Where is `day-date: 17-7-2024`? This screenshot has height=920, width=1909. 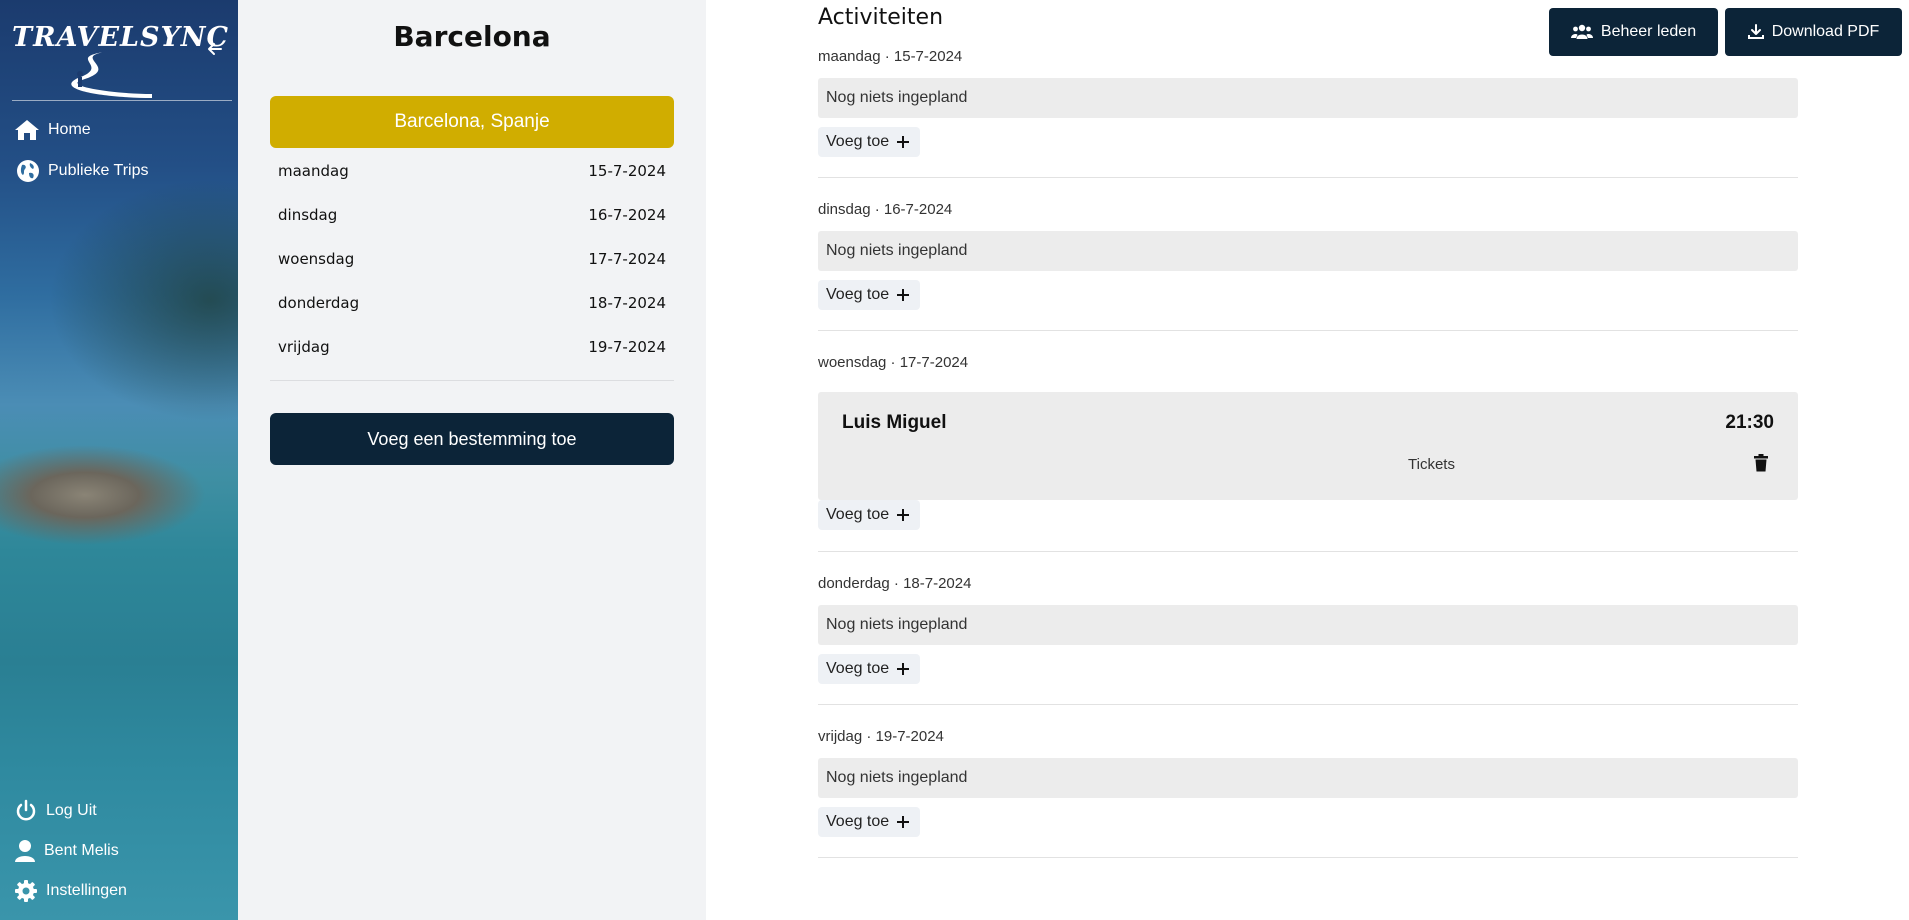 day-date: 17-7-2024 is located at coordinates (627, 259).